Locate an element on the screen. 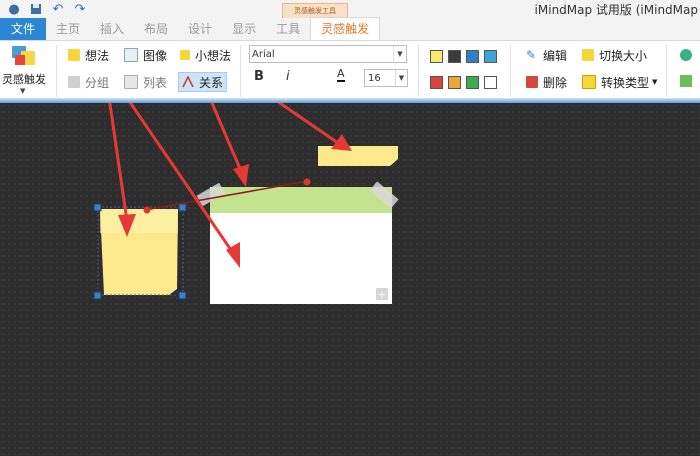 The height and width of the screenshot is (456, 700). undo-icon: ↶ is located at coordinates (58, 9).